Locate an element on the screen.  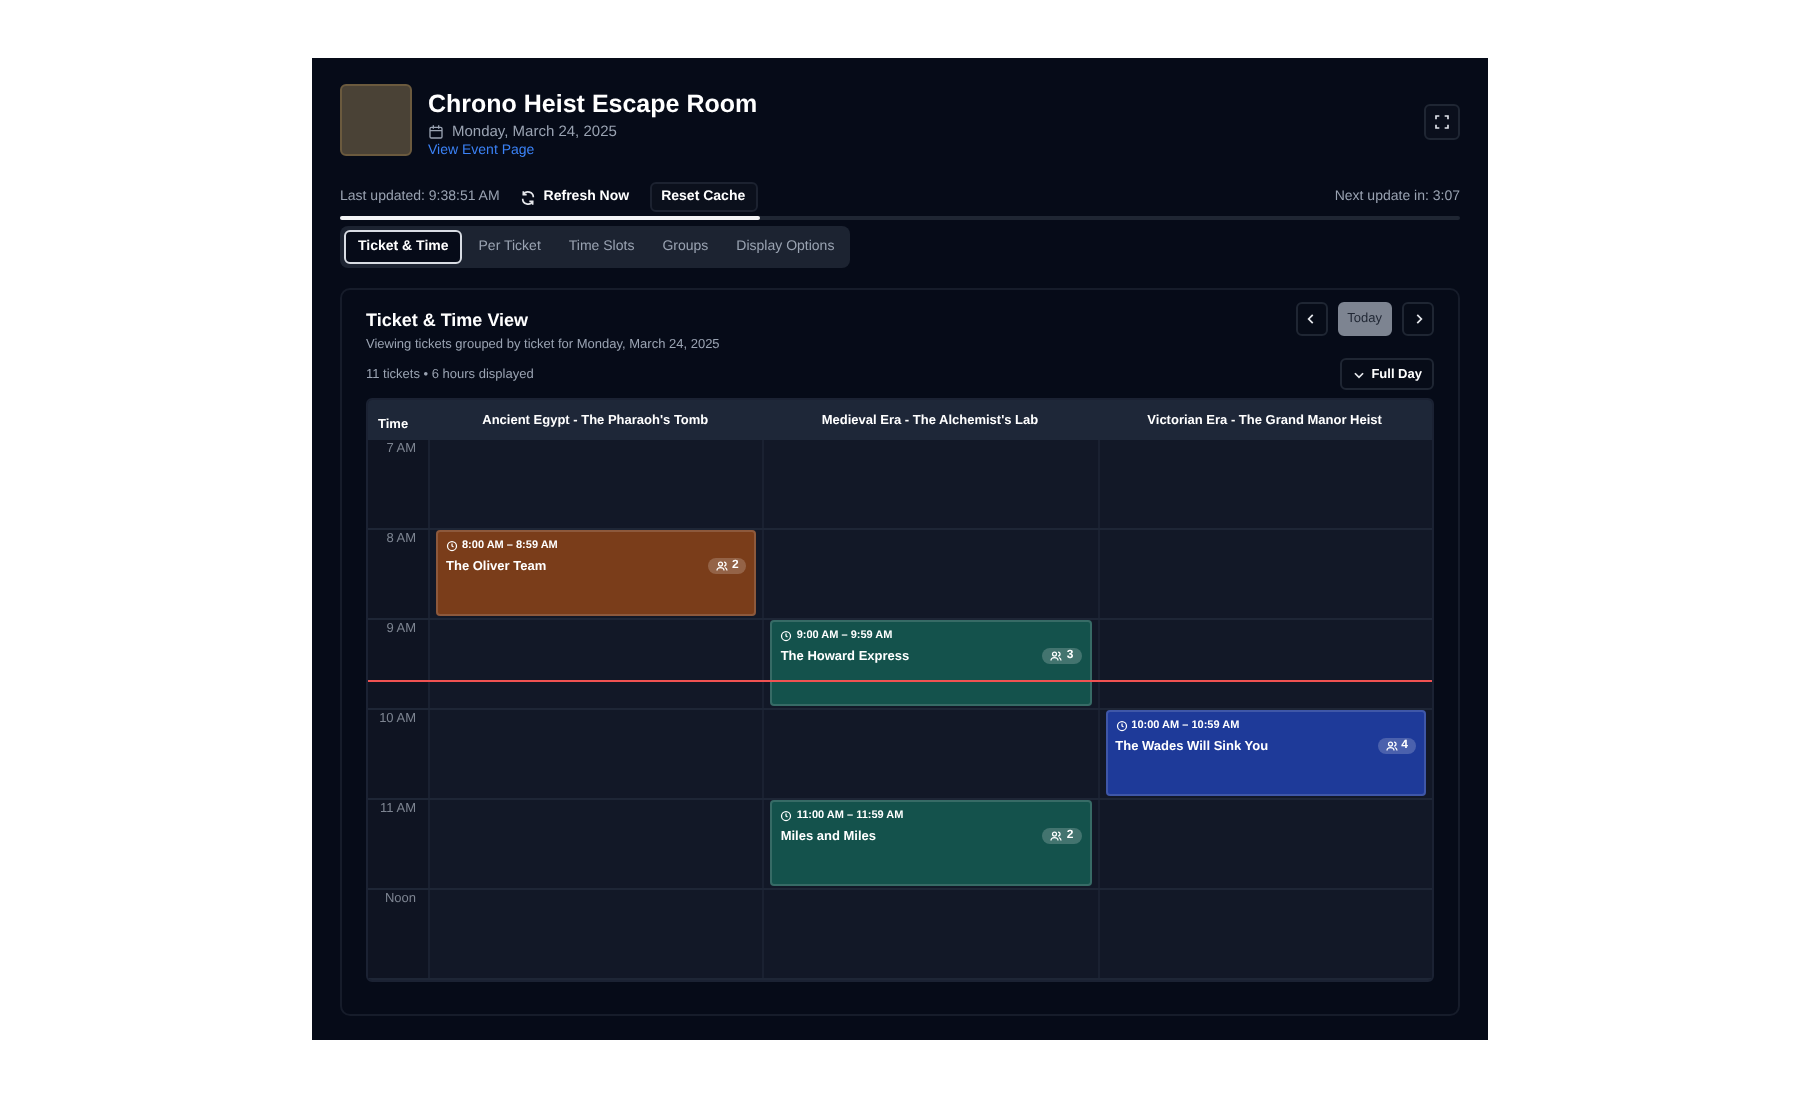
chevron-down-icon is located at coordinates (1358, 374).